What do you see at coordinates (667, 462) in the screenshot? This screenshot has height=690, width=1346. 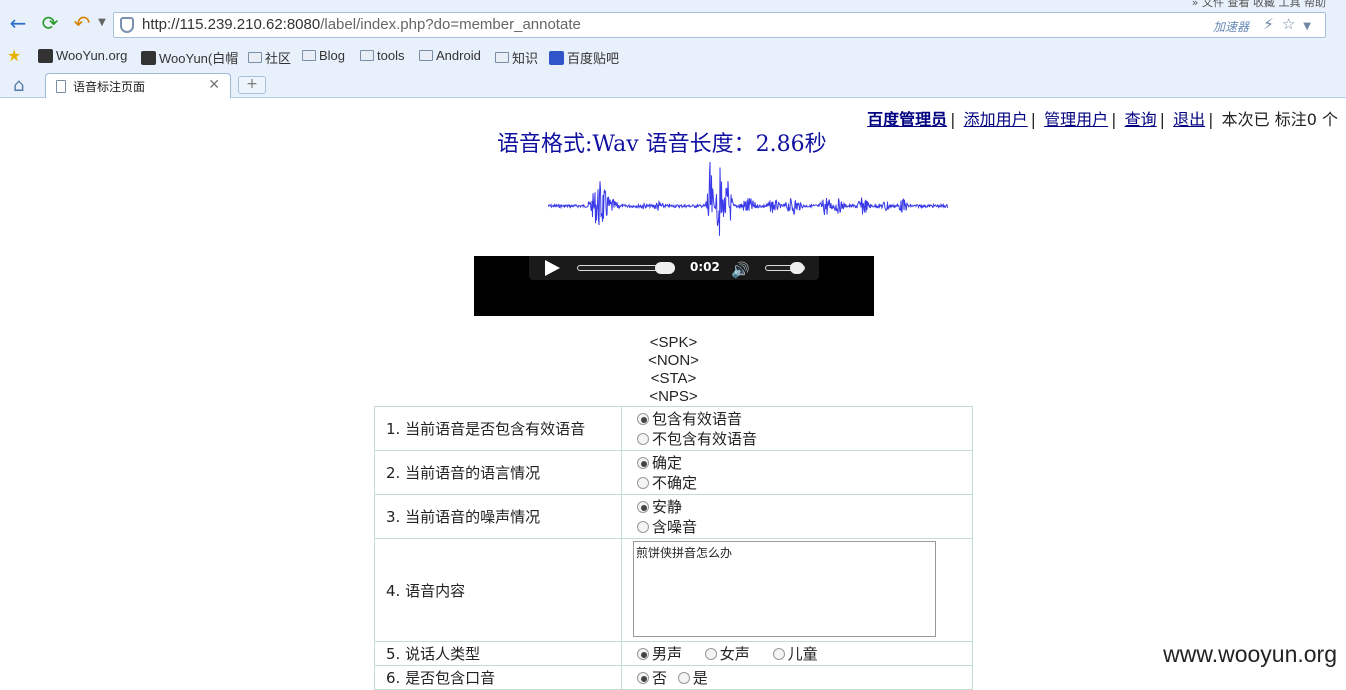 I see `option-label: 确定` at bounding box center [667, 462].